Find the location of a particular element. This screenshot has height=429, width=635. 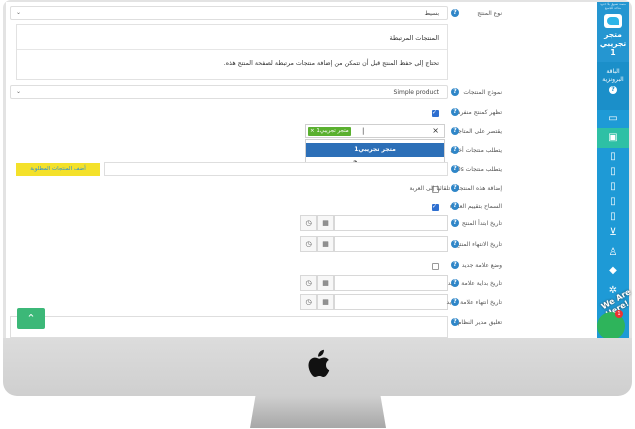

available-end-date: ◷ ▦ is located at coordinates (374, 244).